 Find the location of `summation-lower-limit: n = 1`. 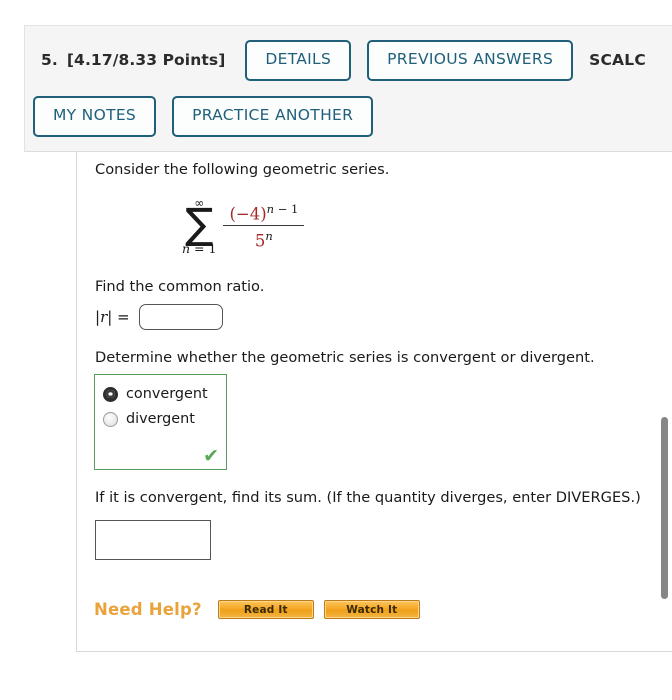

summation-lower-limit: n = 1 is located at coordinates (199, 248).